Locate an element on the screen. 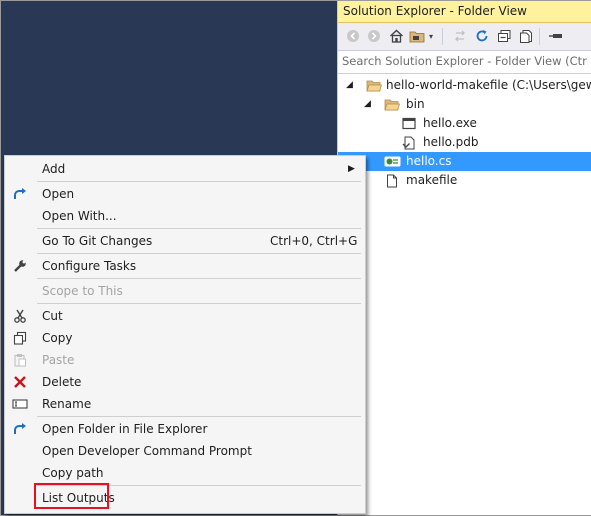 The image size is (591, 516). file-icon is located at coordinates (392, 180).